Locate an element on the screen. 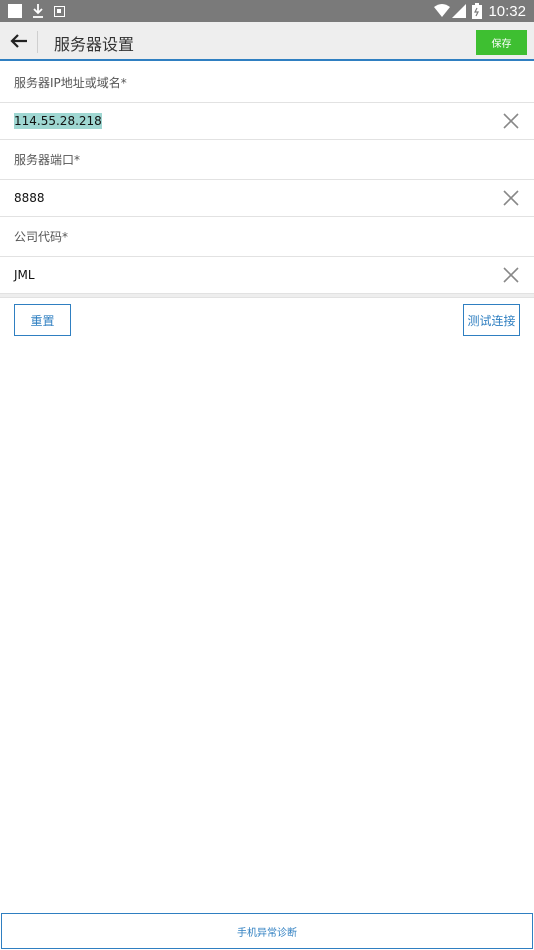  company-code-section: 公司代码* JML is located at coordinates (267, 257).